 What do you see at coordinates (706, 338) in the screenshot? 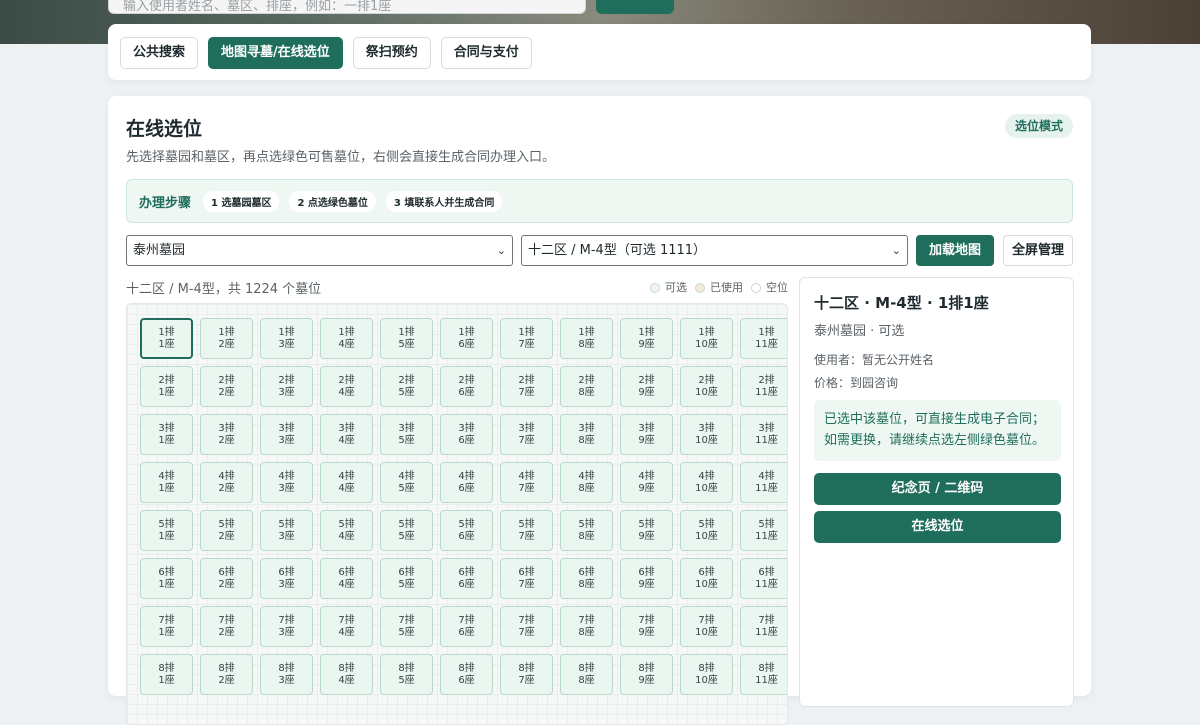
I see `seat-cell: 1排 10座` at bounding box center [706, 338].